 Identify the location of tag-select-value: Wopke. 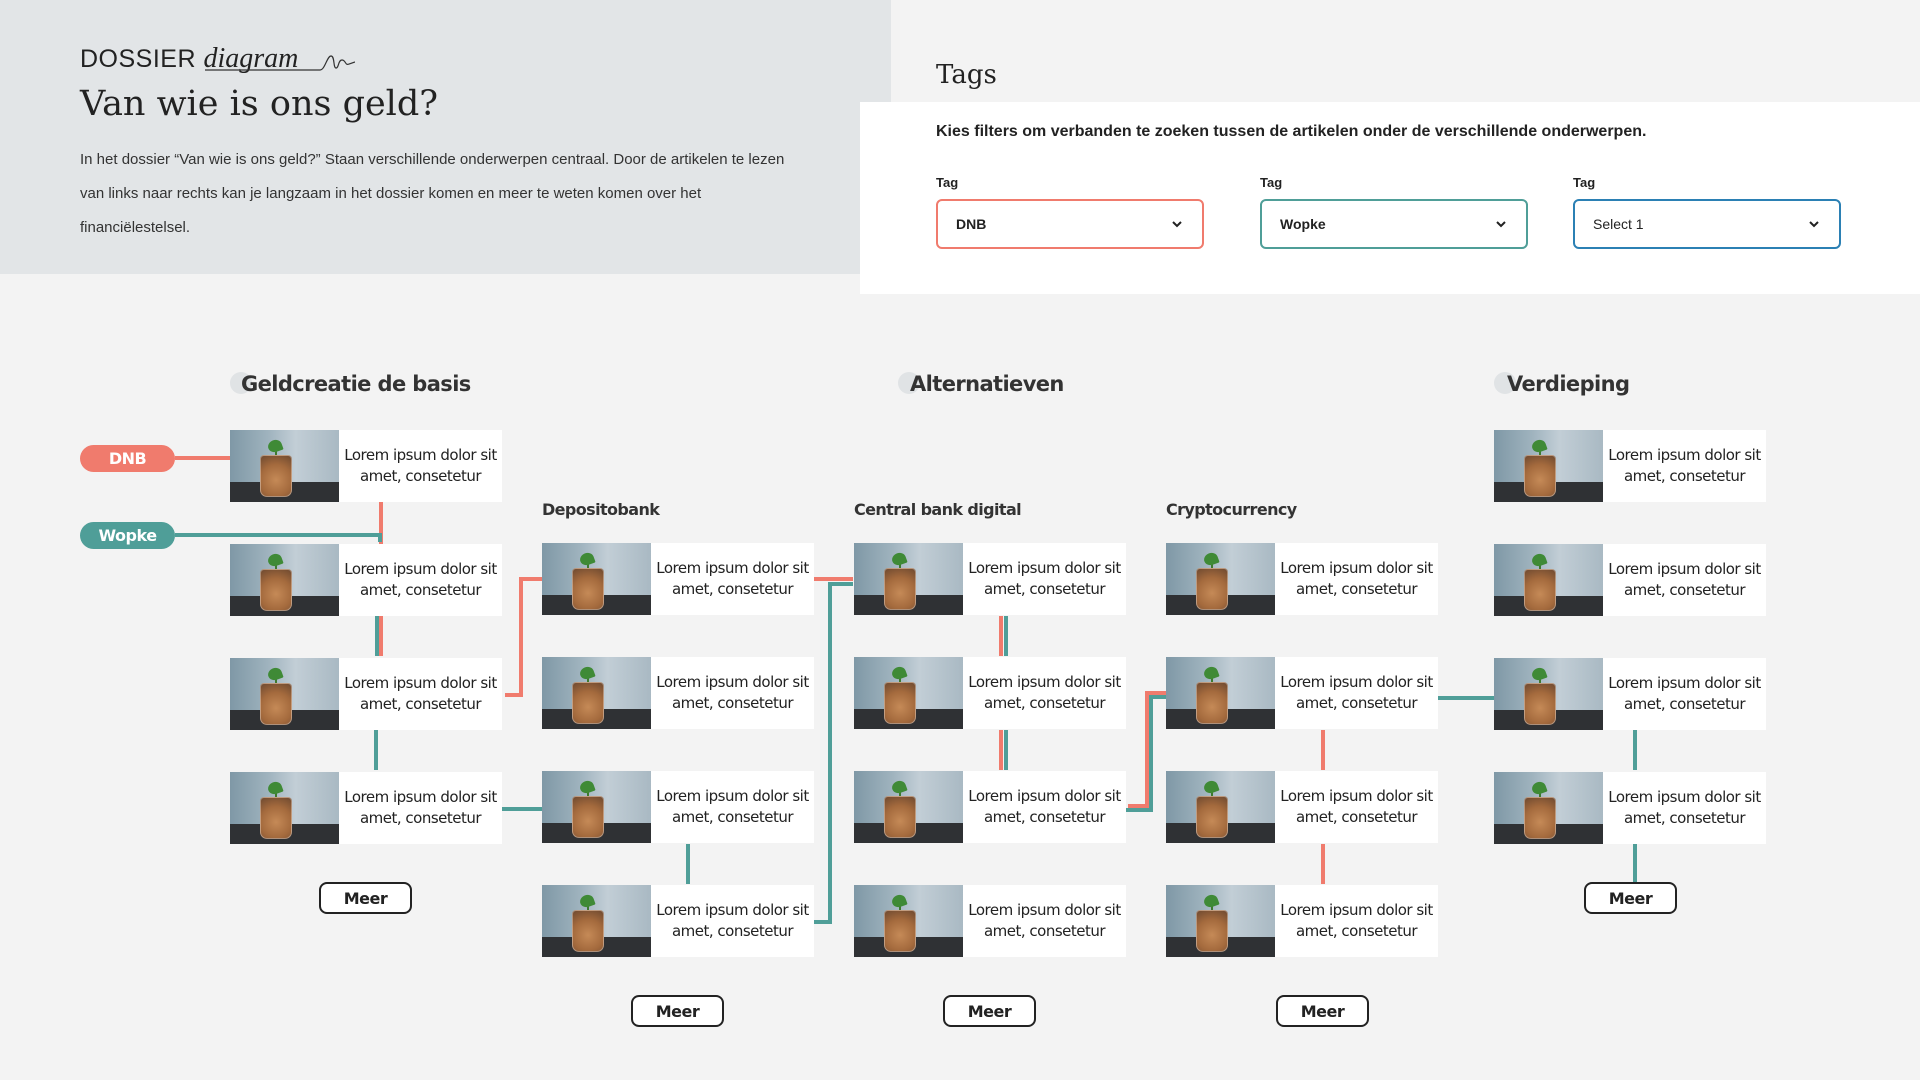
(1303, 224).